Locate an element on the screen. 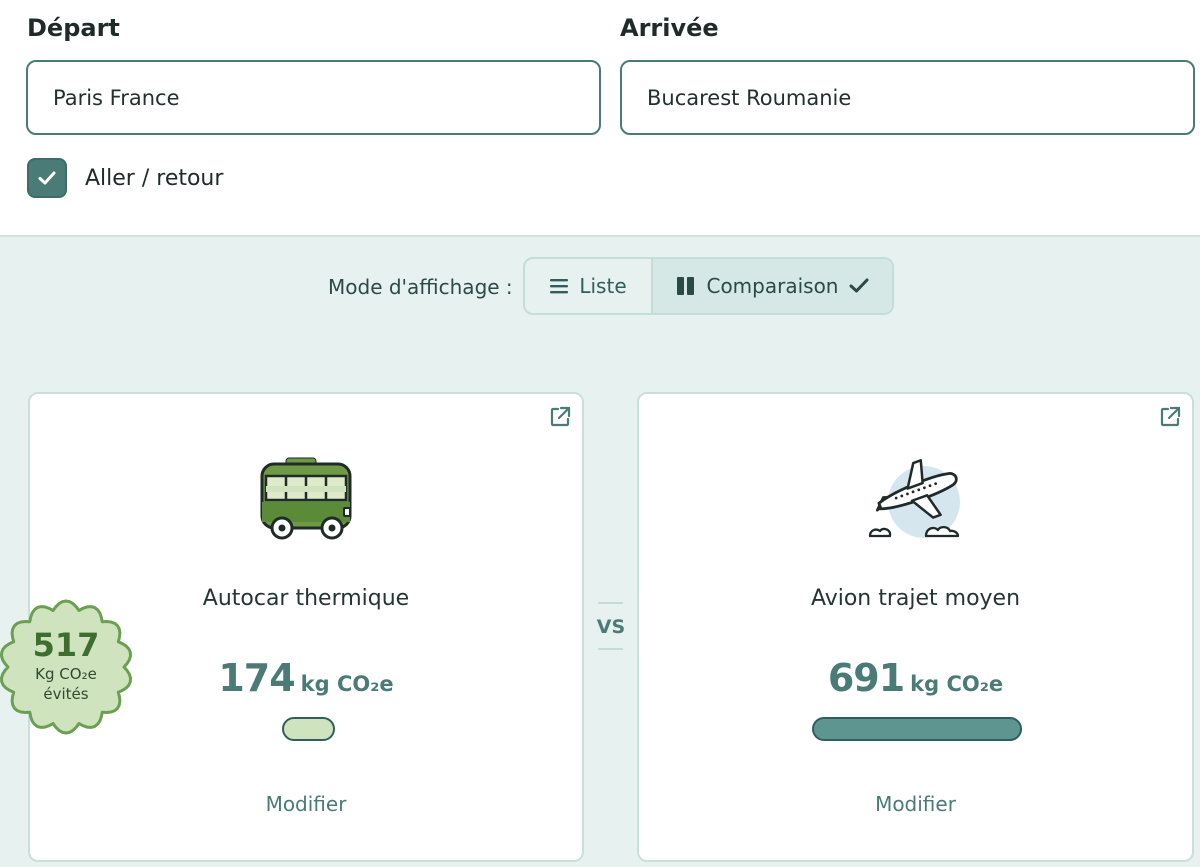 The height and width of the screenshot is (867, 1200). vs-divider-bottom is located at coordinates (610, 649).